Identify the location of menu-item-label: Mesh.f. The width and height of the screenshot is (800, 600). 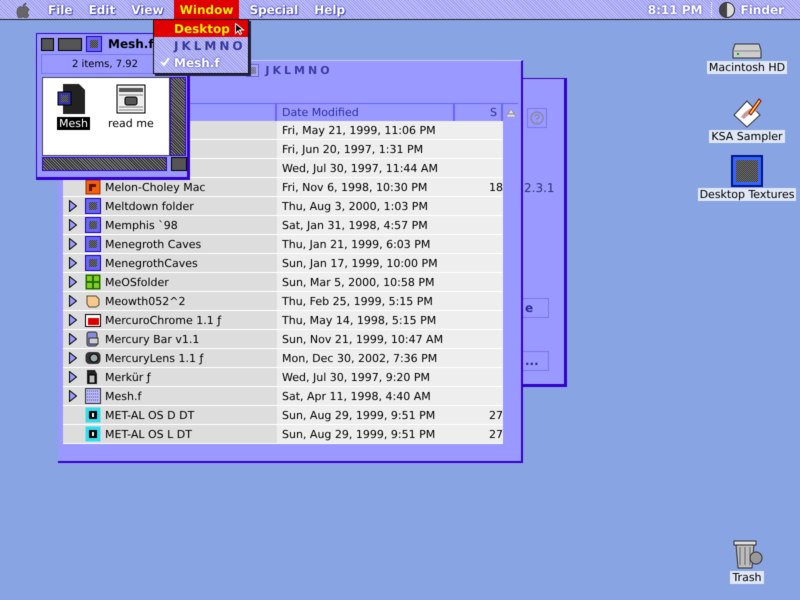
(197, 63).